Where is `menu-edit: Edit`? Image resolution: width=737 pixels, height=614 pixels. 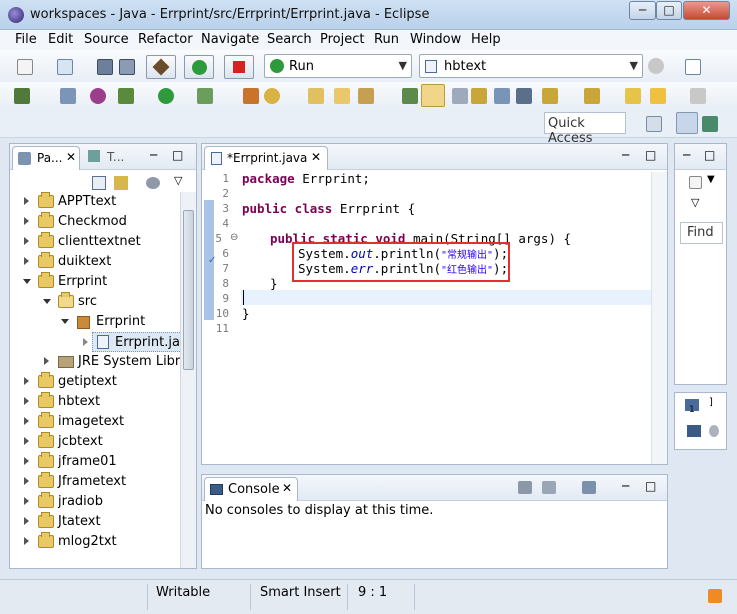 menu-edit: Edit is located at coordinates (60, 39).